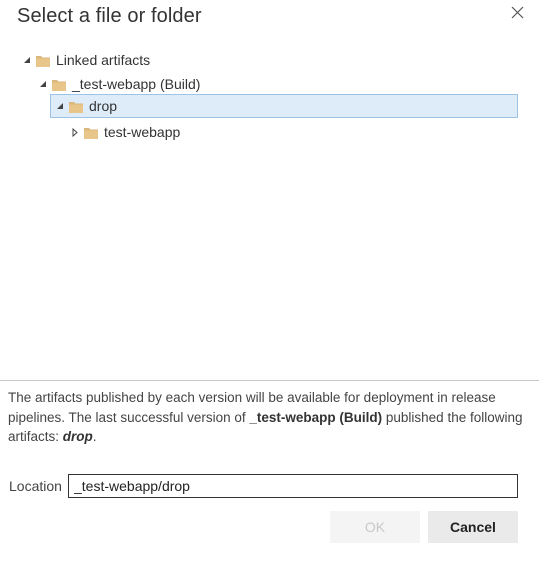  I want to click on build-name: _test-webapp (Build), so click(316, 417).